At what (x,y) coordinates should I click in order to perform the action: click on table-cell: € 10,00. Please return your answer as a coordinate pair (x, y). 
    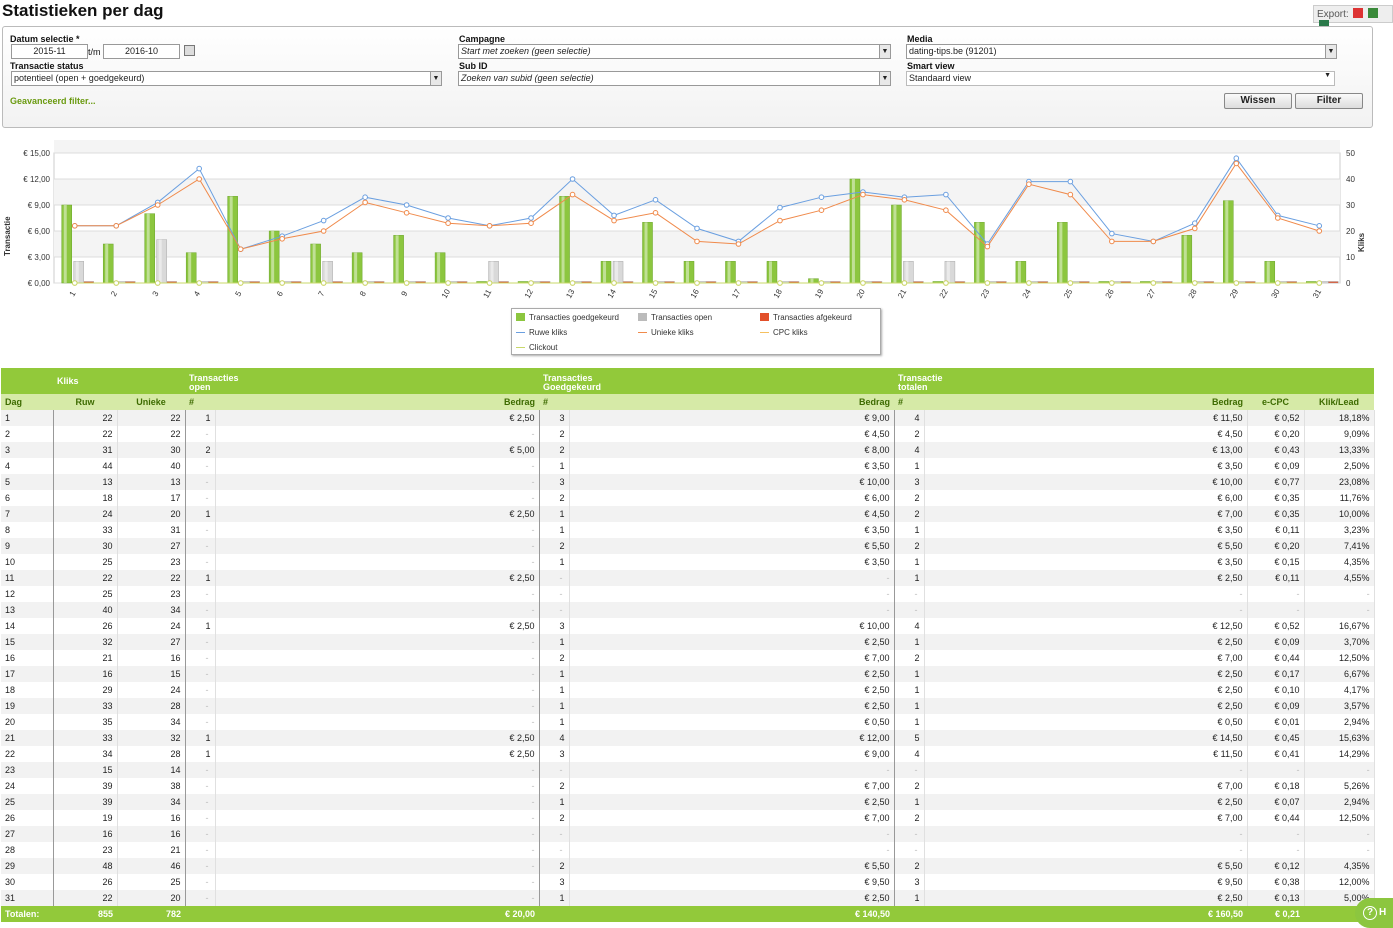
    Looking at the image, I should click on (1086, 482).